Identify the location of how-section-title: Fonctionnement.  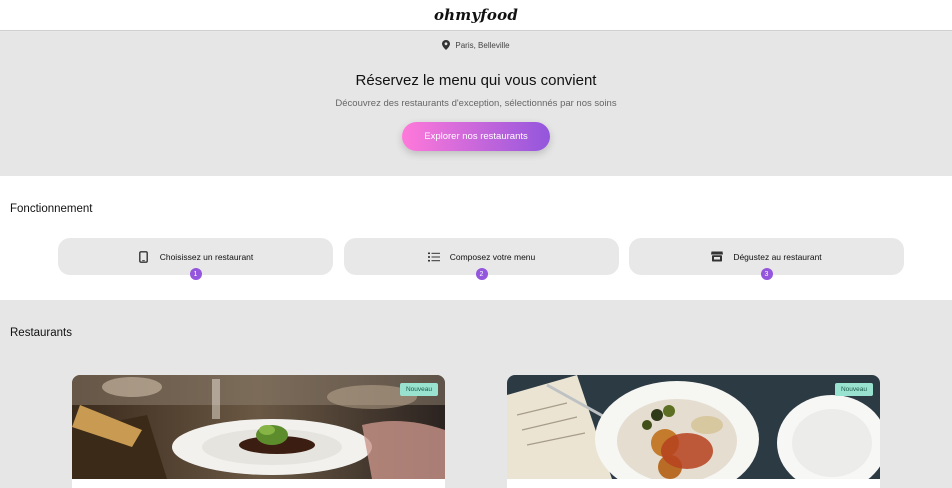
(51, 209).